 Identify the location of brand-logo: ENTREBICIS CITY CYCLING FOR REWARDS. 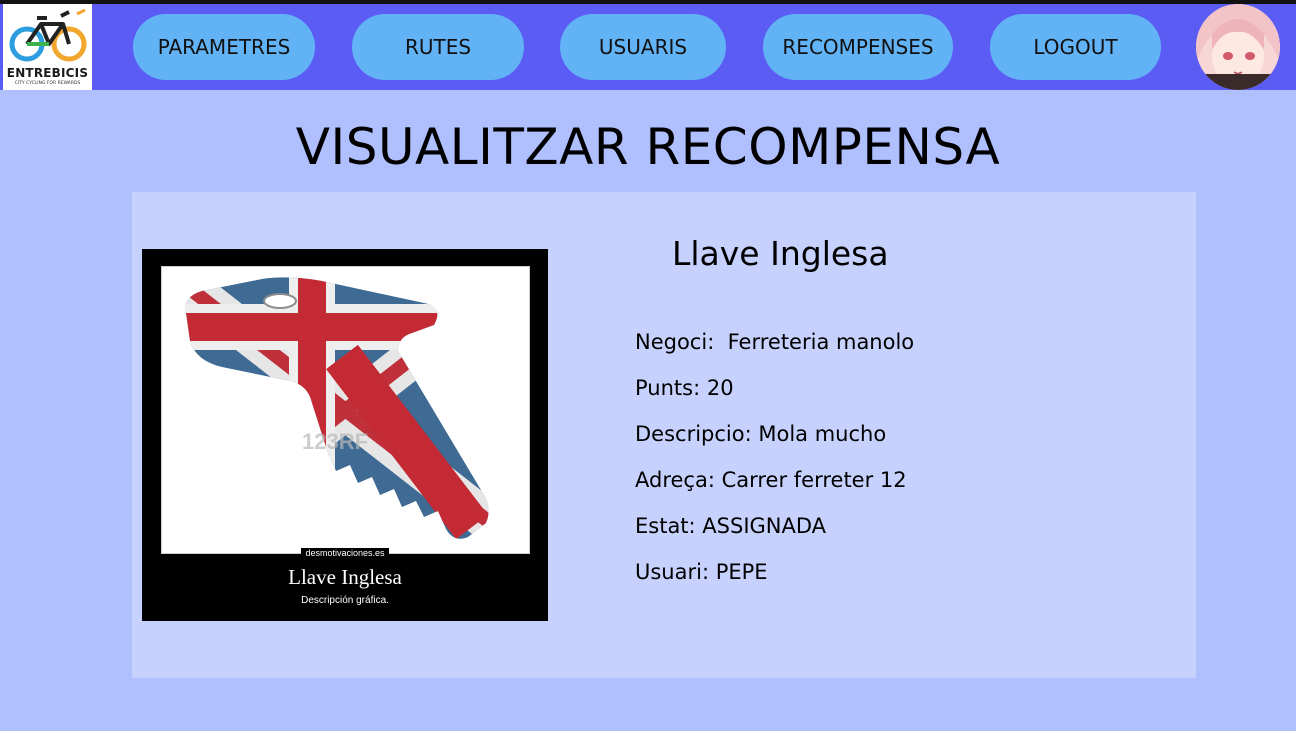
(47, 47).